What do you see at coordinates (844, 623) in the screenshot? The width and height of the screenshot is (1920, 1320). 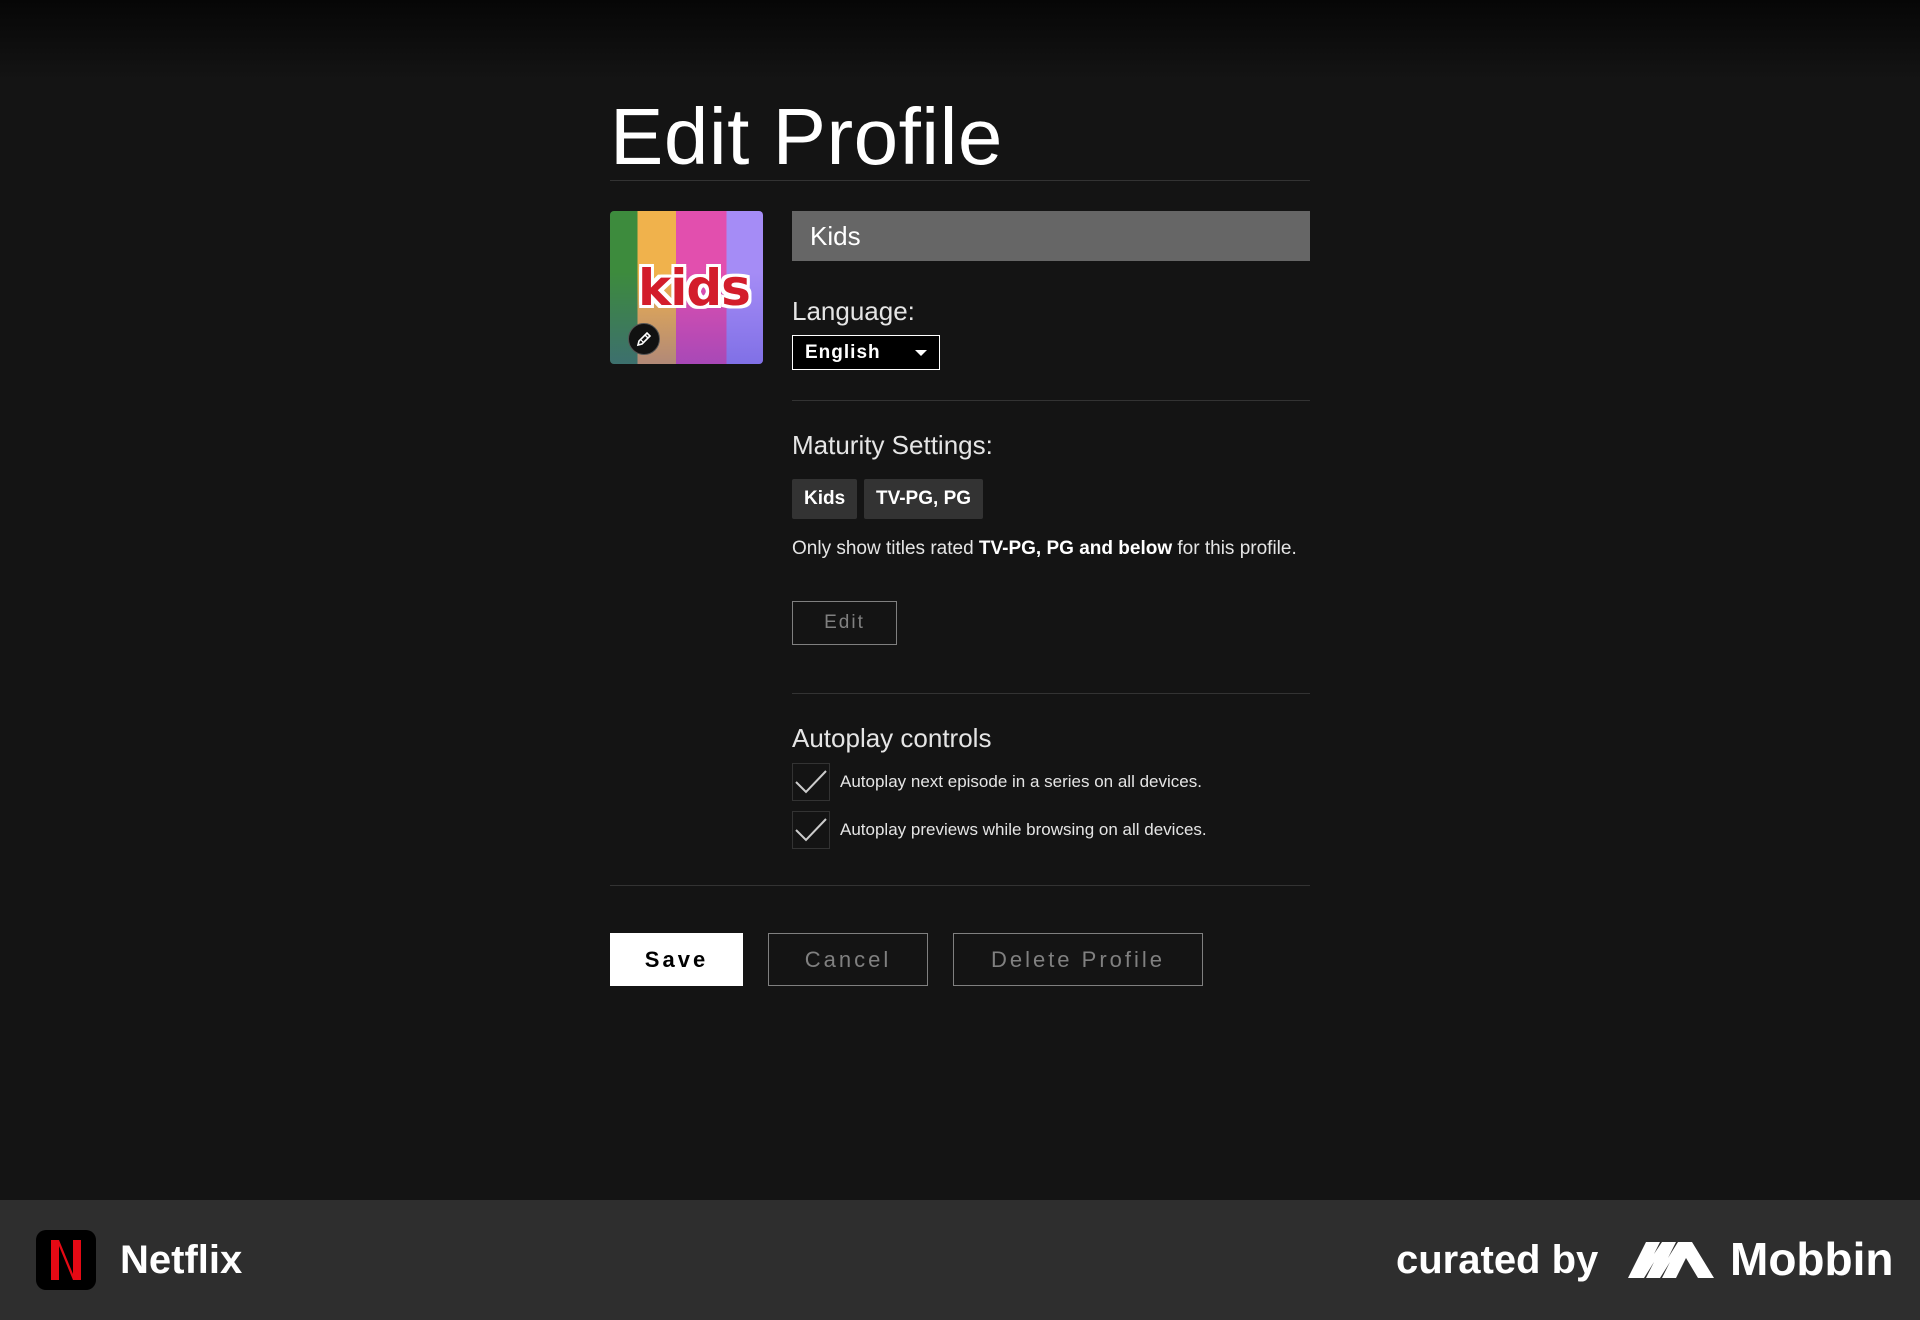 I see `edit-maturity-button: Edit` at bounding box center [844, 623].